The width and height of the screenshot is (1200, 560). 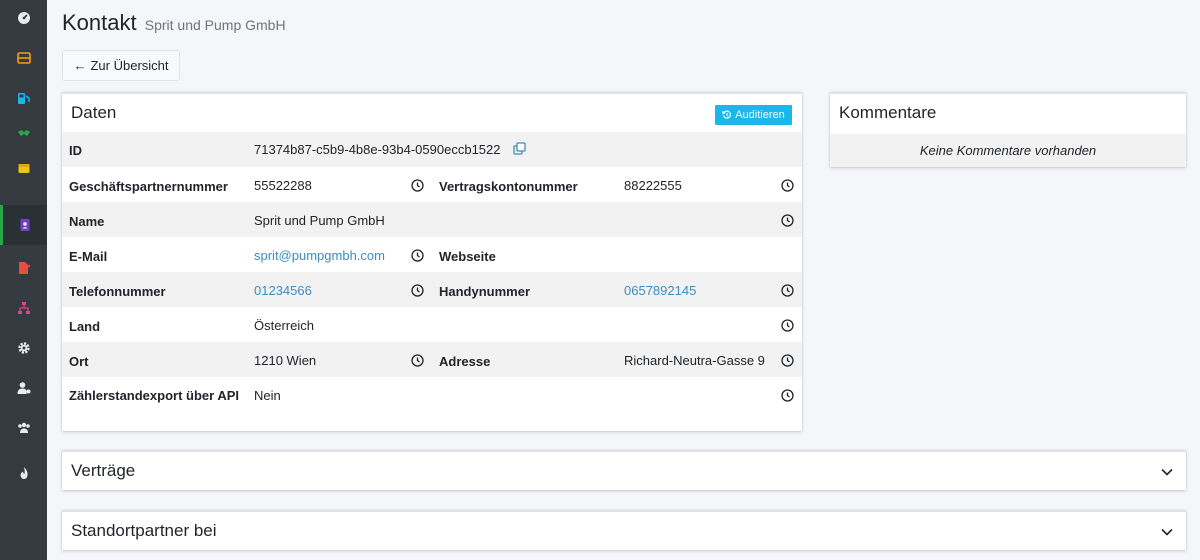 I want to click on sidebar-item-partner, so click(x=23, y=133).